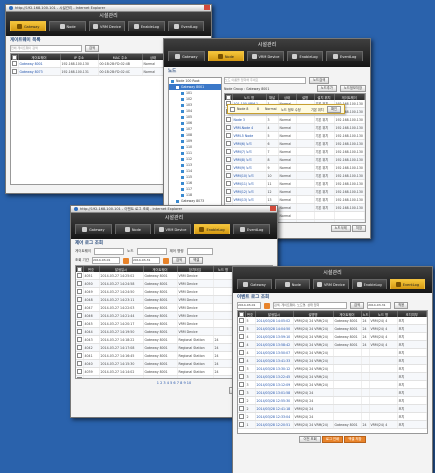 This screenshot has width=435, height=473. Describe the element at coordinates (319, 80) in the screenshot. I see `node-search-button: 노드검색` at that location.